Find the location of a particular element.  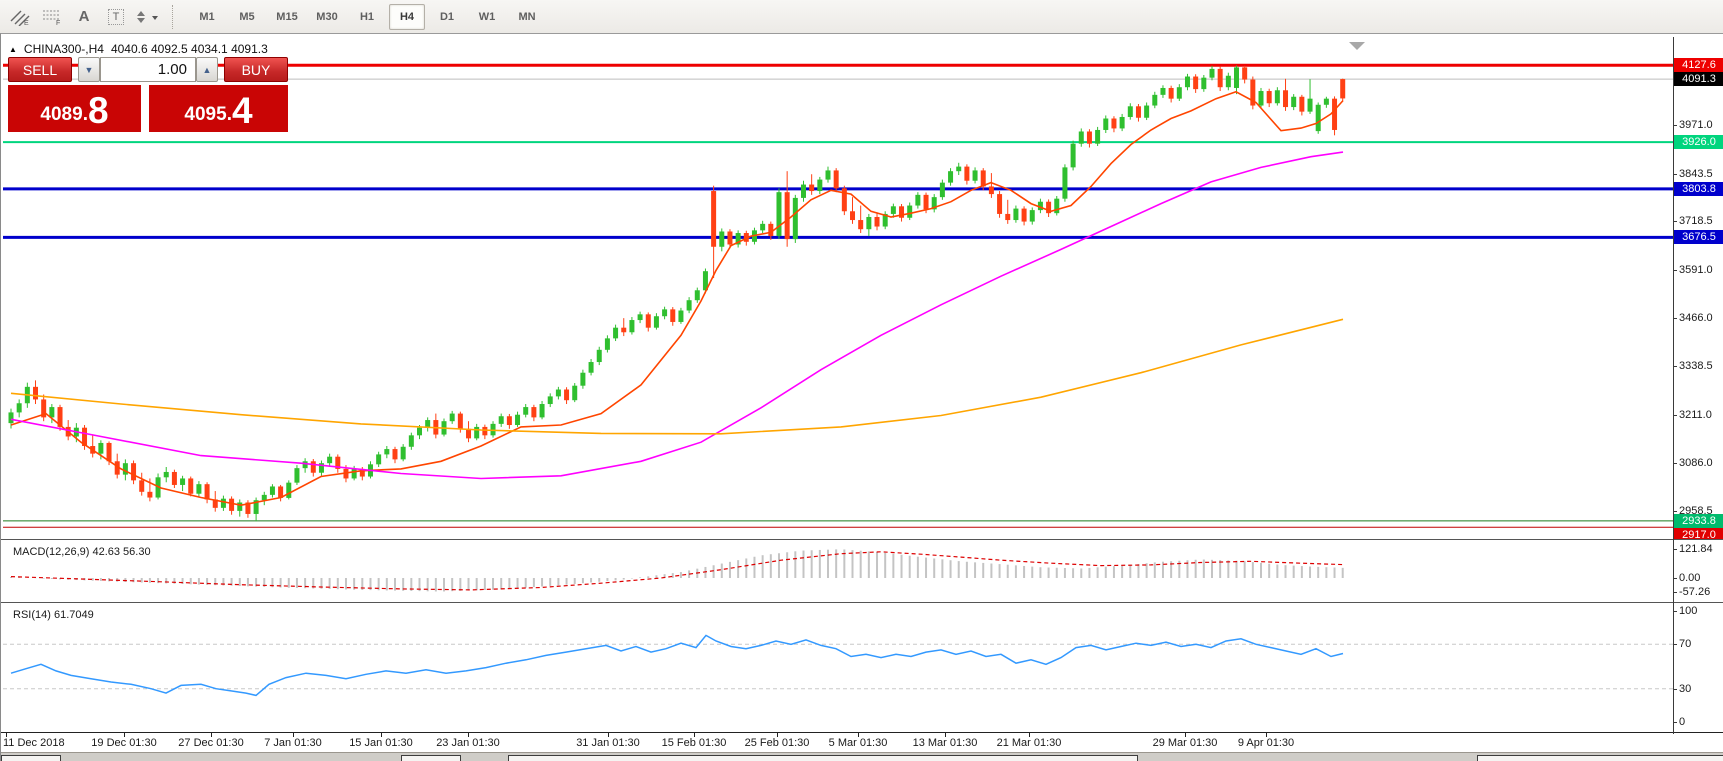

price-axis-label: 3211.0 is located at coordinates (1695, 415).